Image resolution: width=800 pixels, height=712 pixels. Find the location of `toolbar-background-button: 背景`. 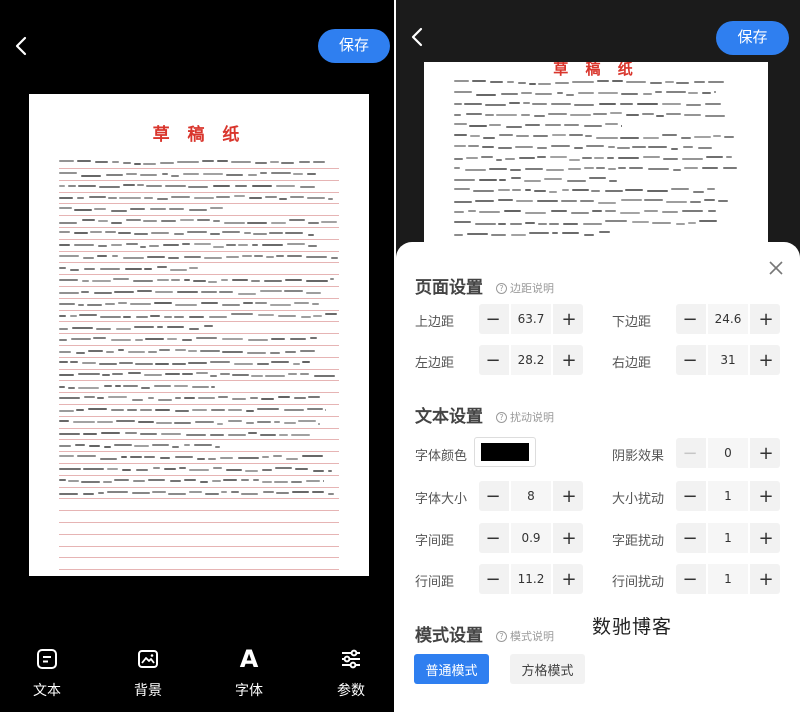

toolbar-background-button: 背景 is located at coordinates (148, 672).